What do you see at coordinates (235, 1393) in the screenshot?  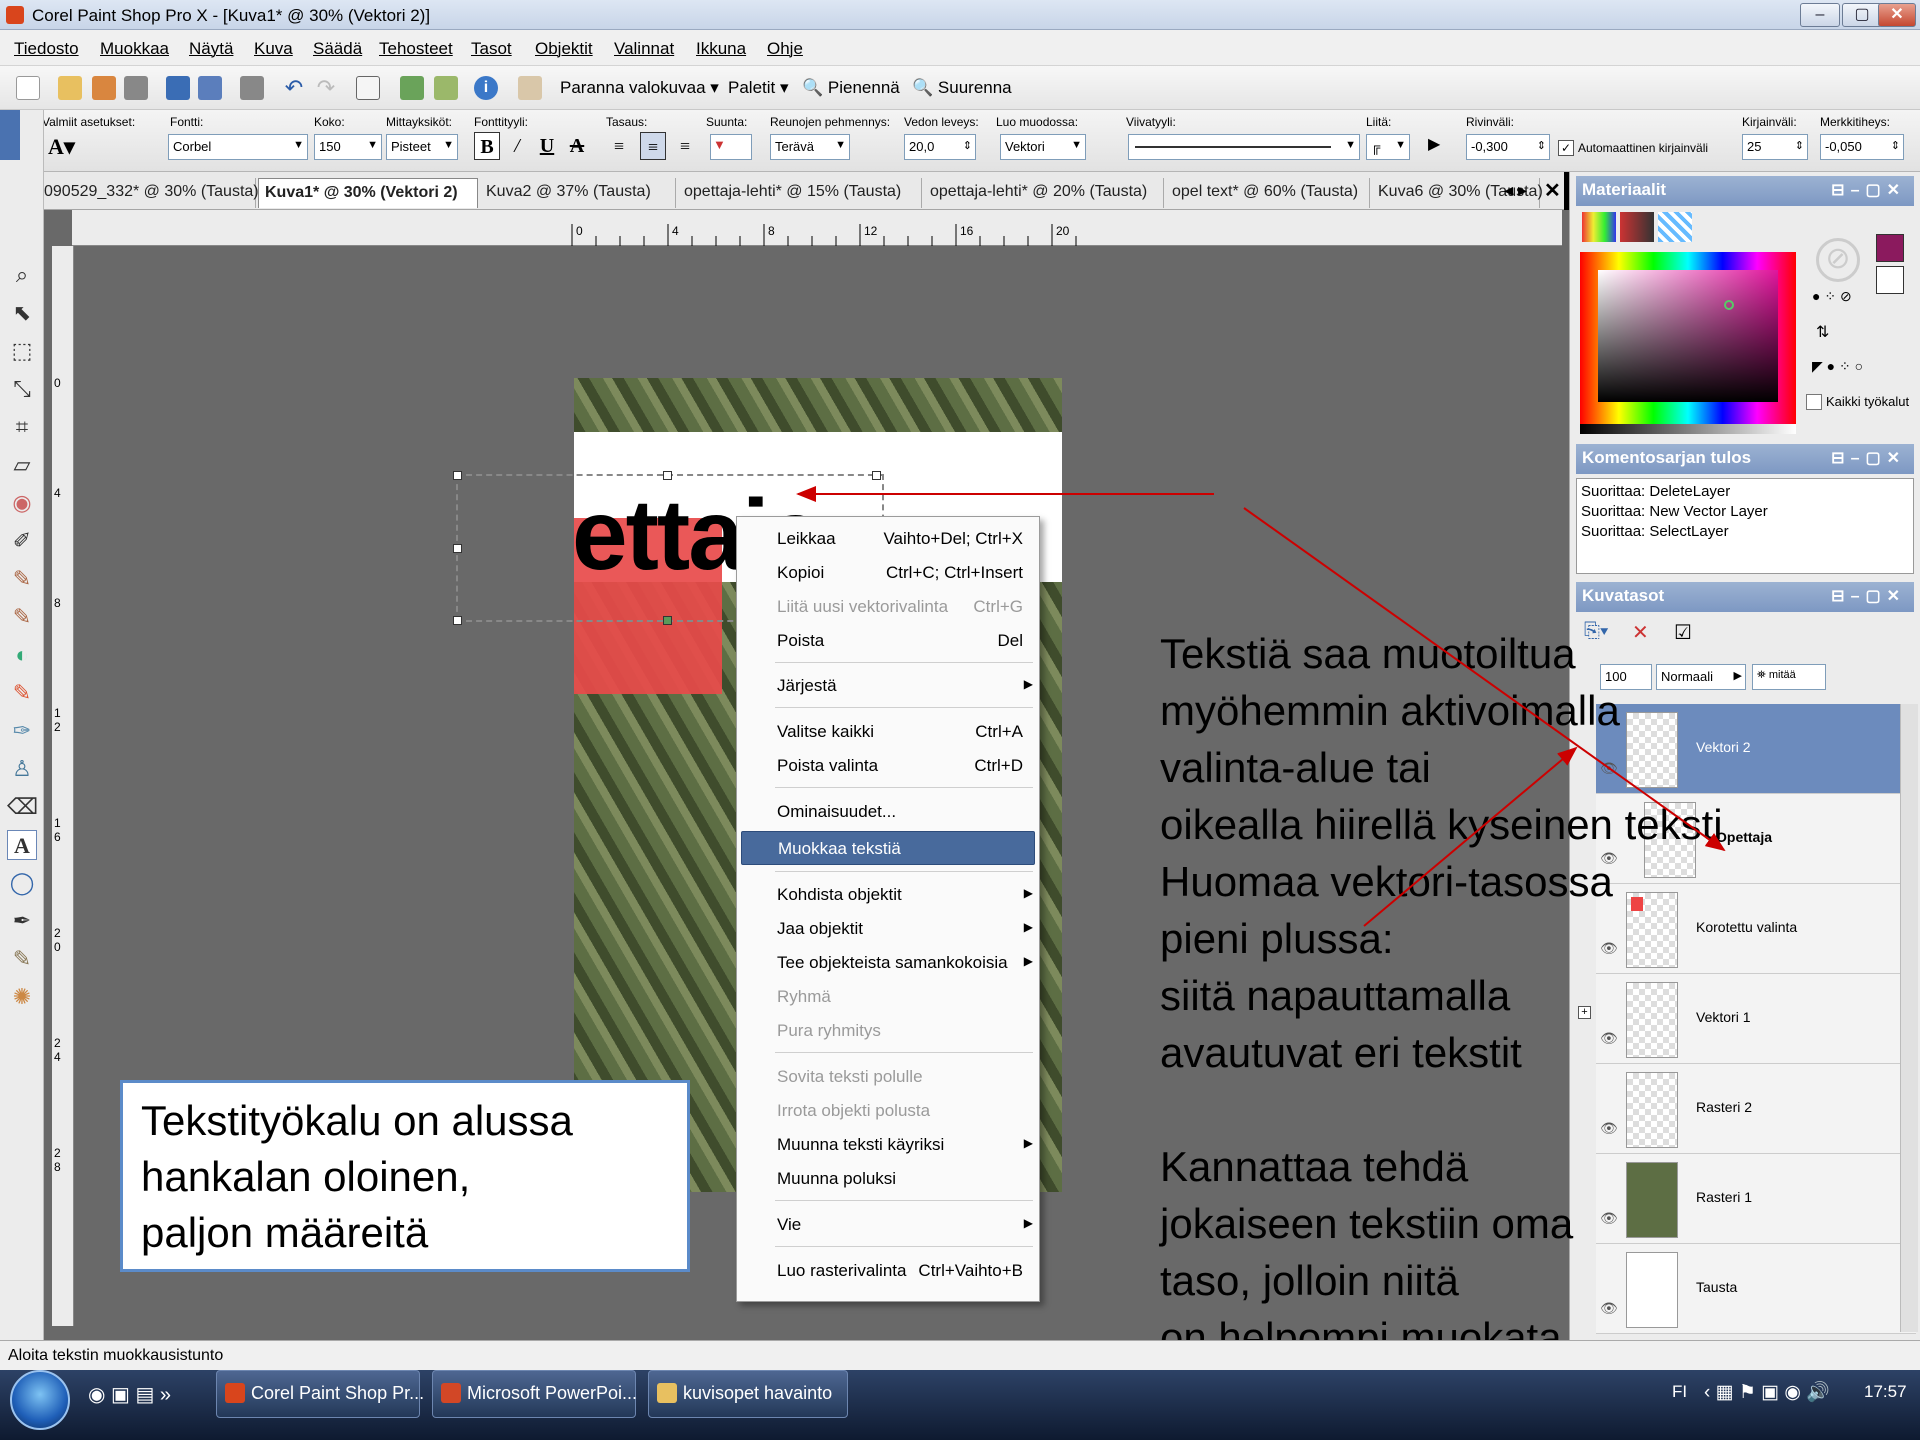 I see `paintshop-icon` at bounding box center [235, 1393].